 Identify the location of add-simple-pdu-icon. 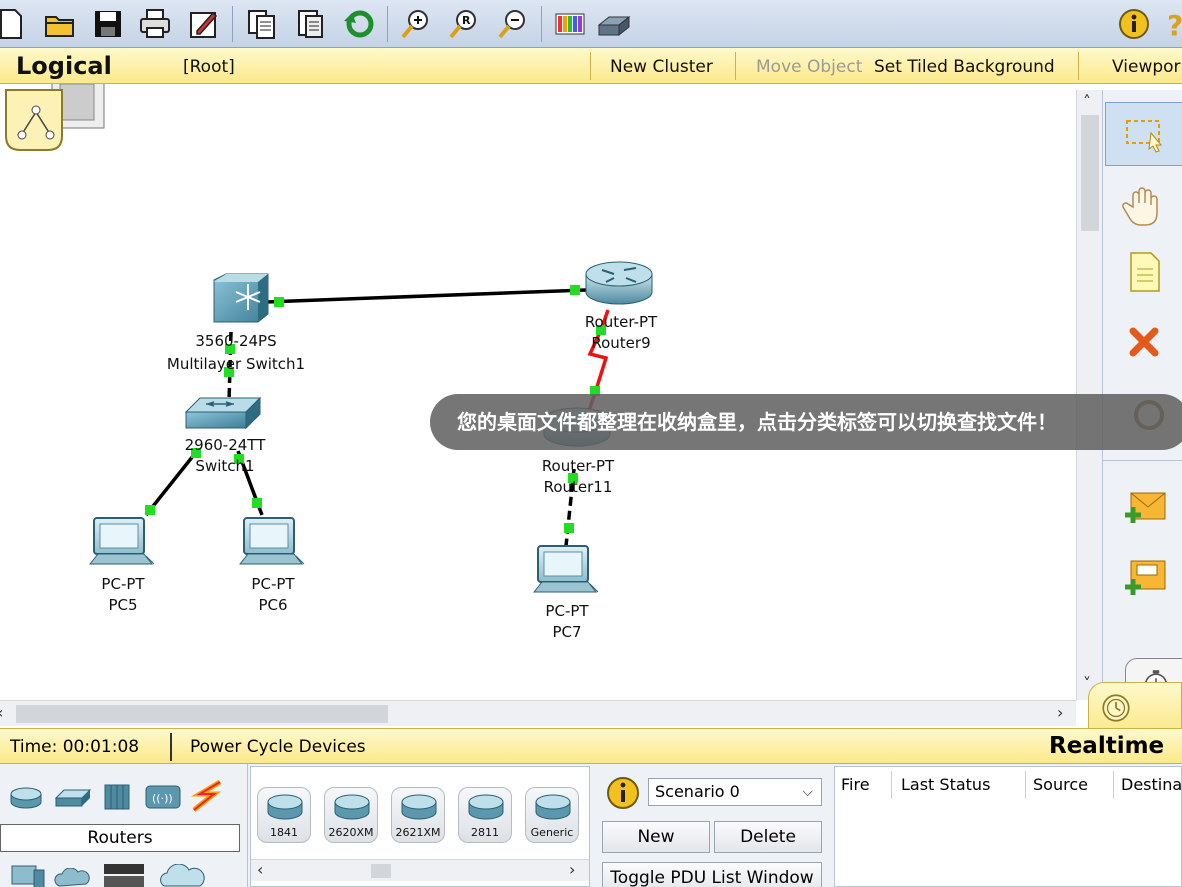
(1143, 508).